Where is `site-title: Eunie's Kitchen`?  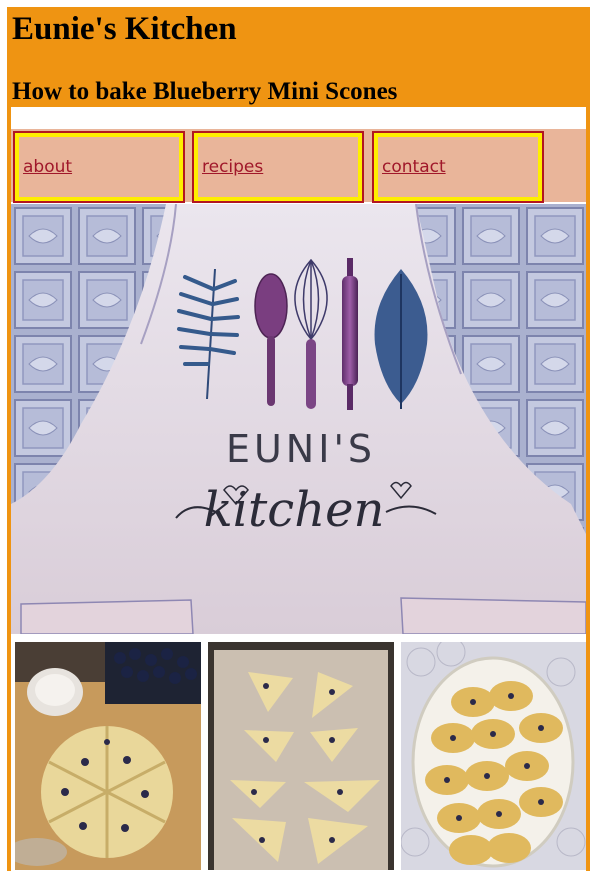 site-title: Eunie's Kitchen is located at coordinates (124, 29).